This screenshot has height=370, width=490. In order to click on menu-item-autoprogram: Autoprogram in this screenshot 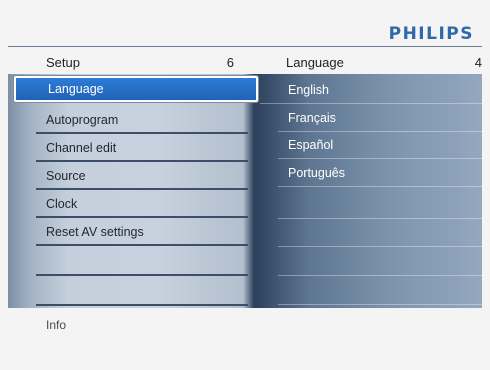, I will do `click(142, 120)`.